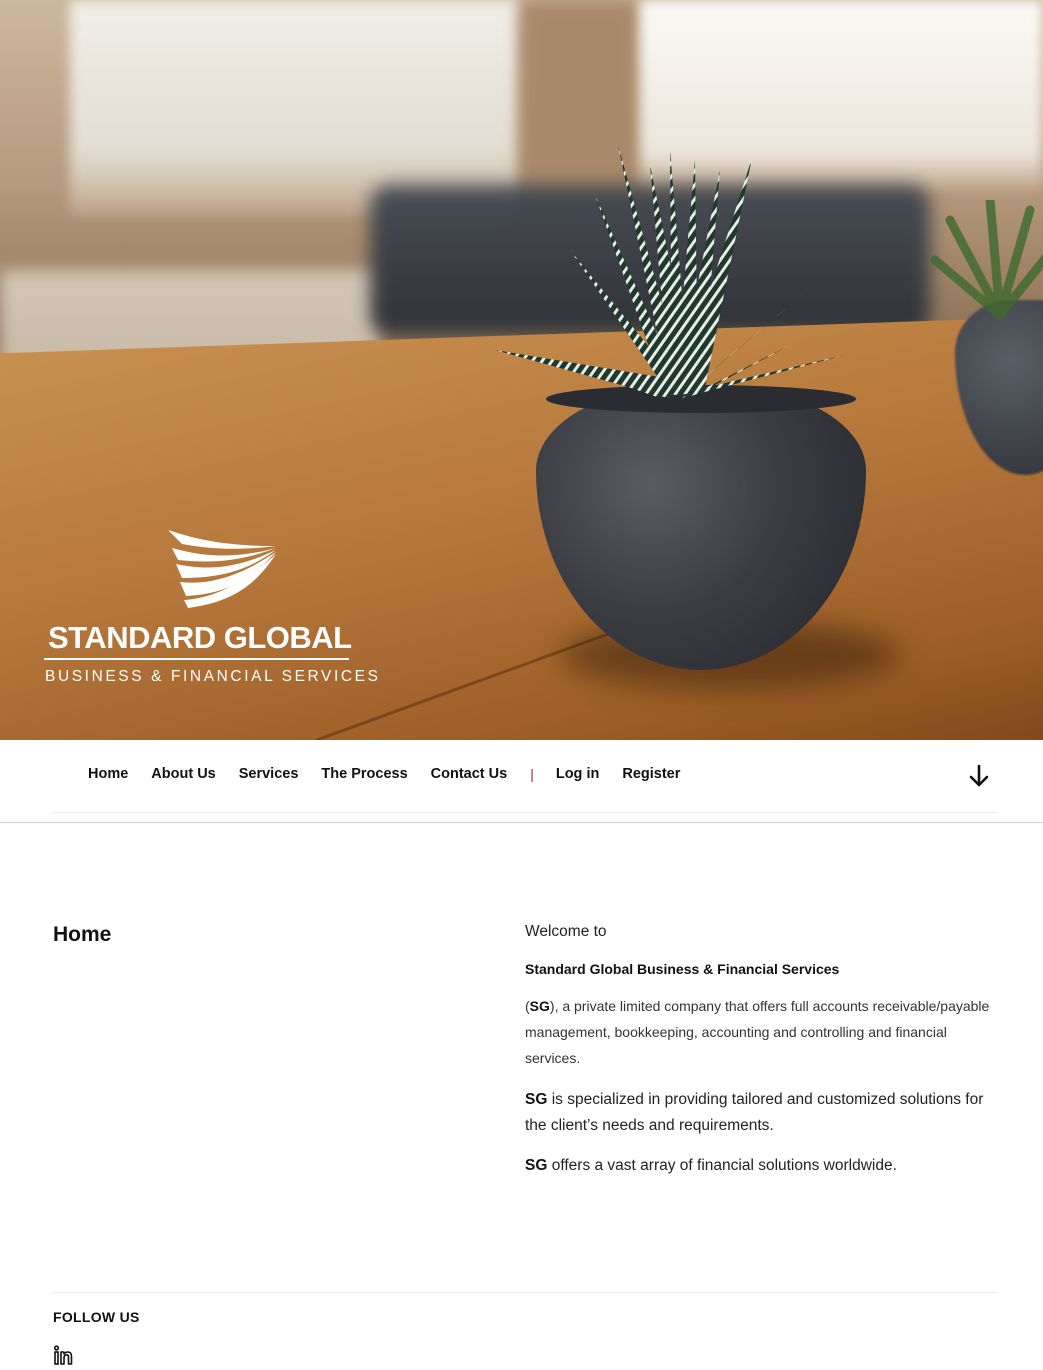 Image resolution: width=1043 pixels, height=1370 pixels. What do you see at coordinates (222, 569) in the screenshot?
I see `logo-swoosh-icon` at bounding box center [222, 569].